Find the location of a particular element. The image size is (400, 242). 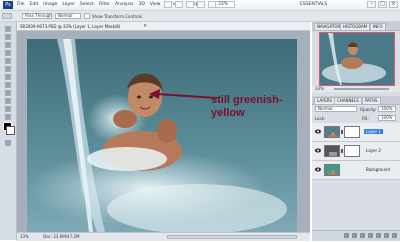

navigator-panel-header: NAVIGATOR HISTOGRAM INFO is located at coordinates (356, 26).